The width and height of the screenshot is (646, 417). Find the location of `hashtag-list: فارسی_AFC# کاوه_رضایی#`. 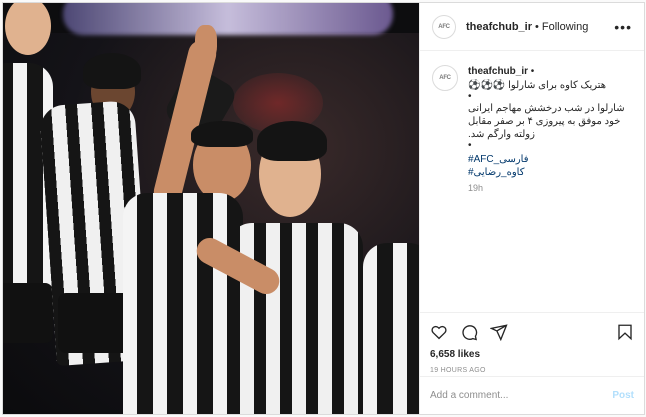

hashtag-list: فارسی_AFC# کاوه_رضایی# is located at coordinates (550, 166).